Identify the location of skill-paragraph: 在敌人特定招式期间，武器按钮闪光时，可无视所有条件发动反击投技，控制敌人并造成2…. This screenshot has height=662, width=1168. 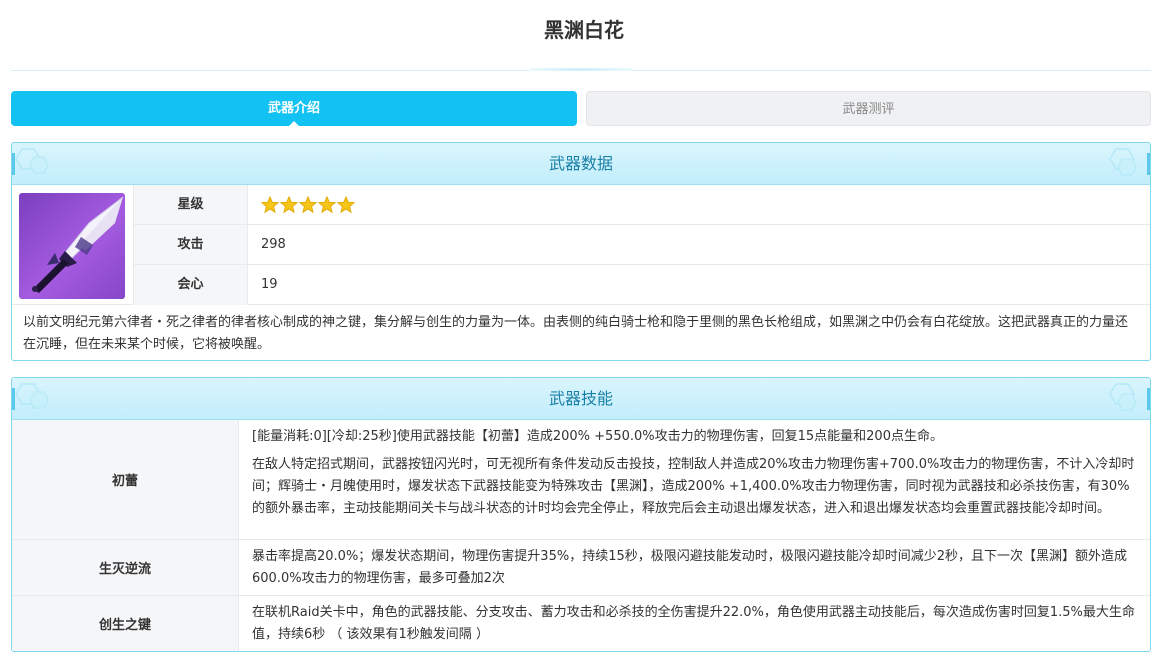
(693, 486).